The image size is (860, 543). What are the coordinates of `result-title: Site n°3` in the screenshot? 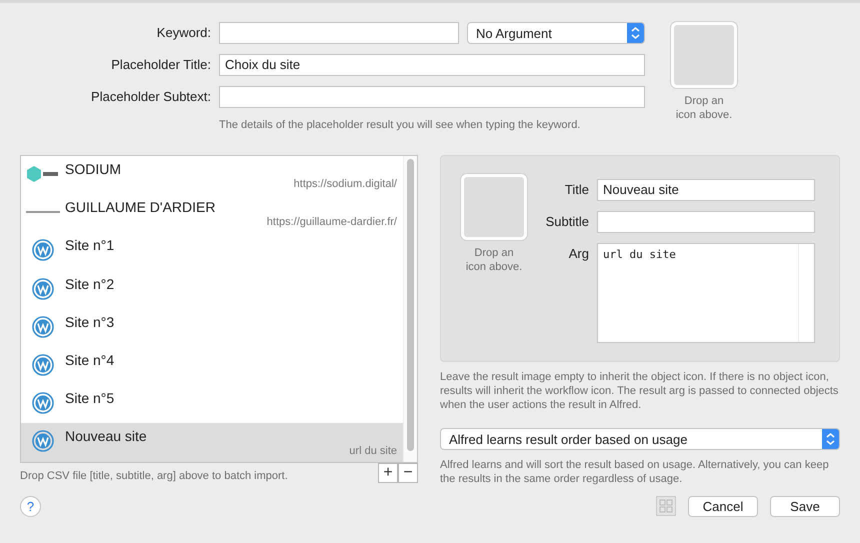 It's located at (90, 320).